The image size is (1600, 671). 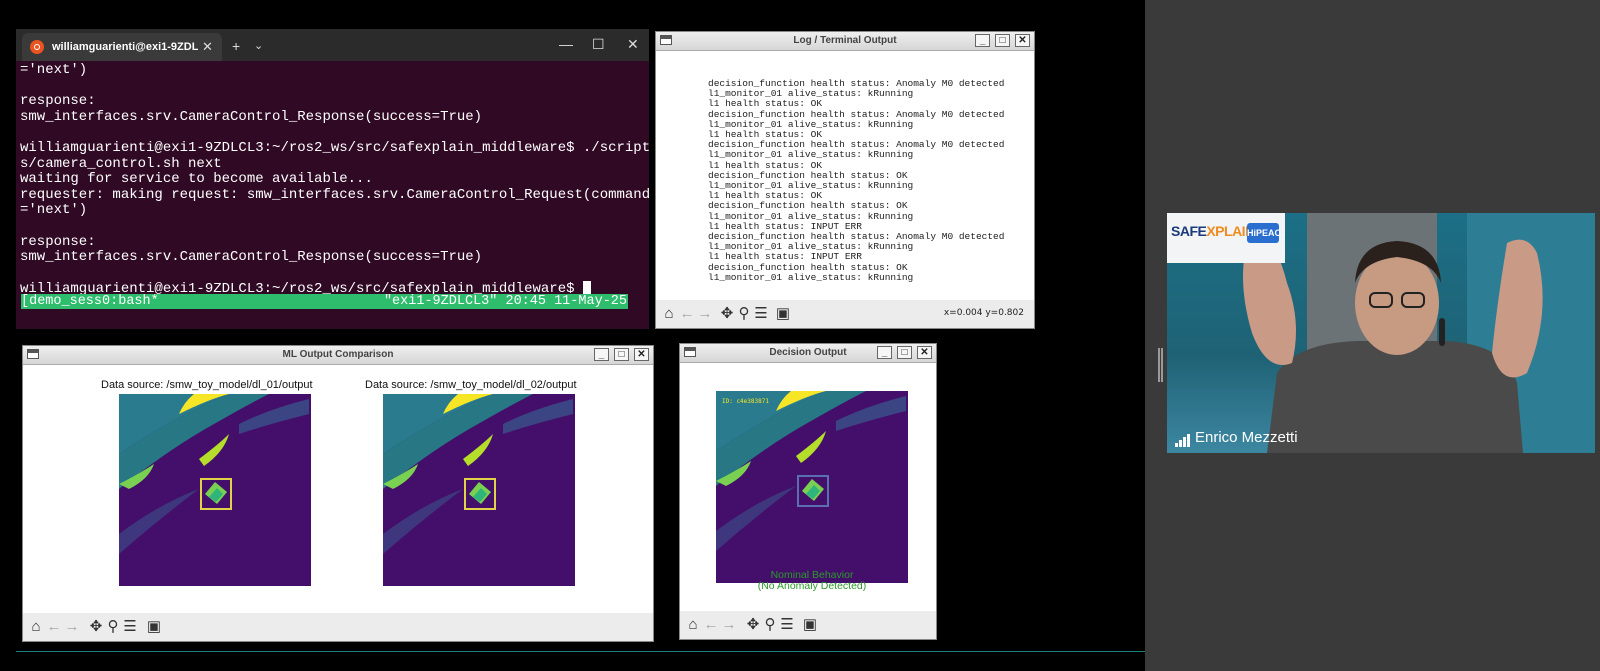 I want to click on splitter-handle, so click(x=1160, y=365).